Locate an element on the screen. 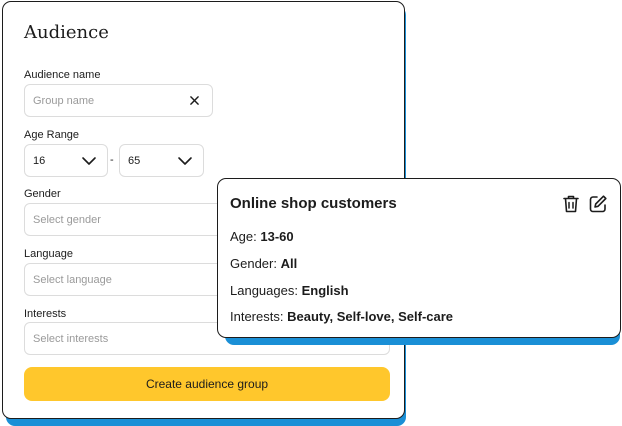 The width and height of the screenshot is (622, 426). gender-label: Gender is located at coordinates (42, 194).